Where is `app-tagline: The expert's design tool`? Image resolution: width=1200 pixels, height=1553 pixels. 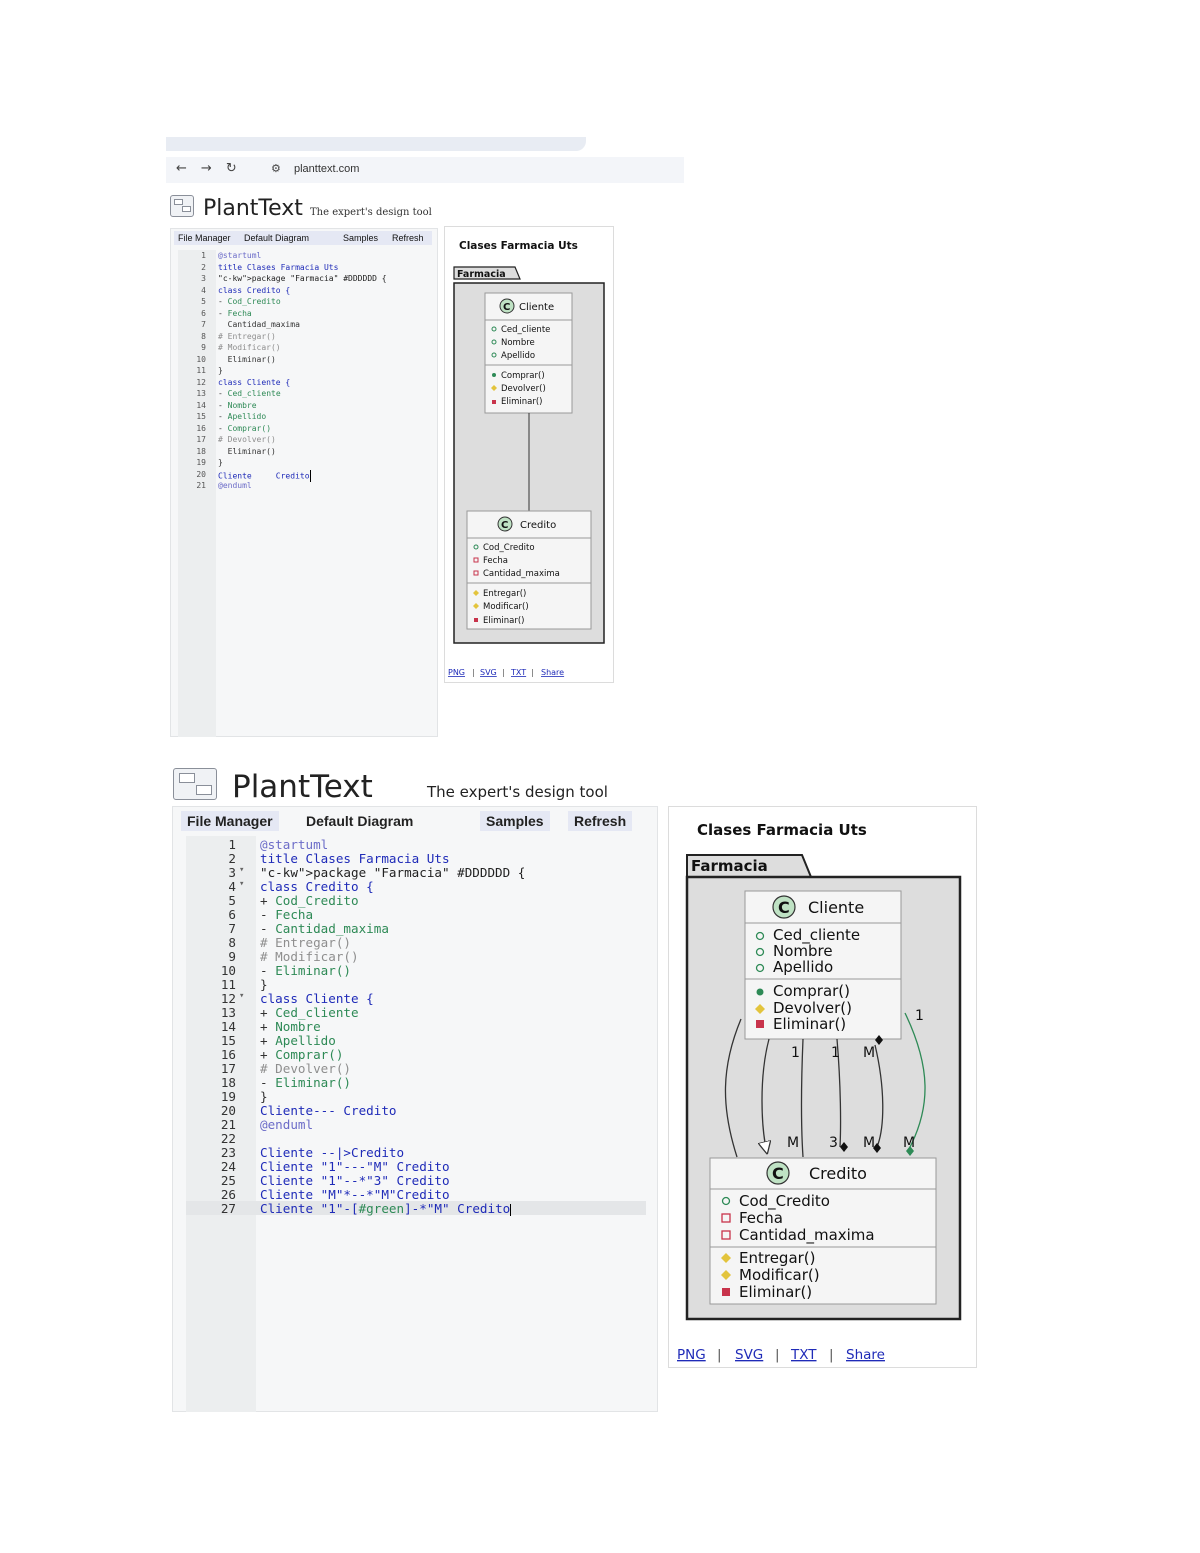
app-tagline: The expert's design tool is located at coordinates (371, 212).